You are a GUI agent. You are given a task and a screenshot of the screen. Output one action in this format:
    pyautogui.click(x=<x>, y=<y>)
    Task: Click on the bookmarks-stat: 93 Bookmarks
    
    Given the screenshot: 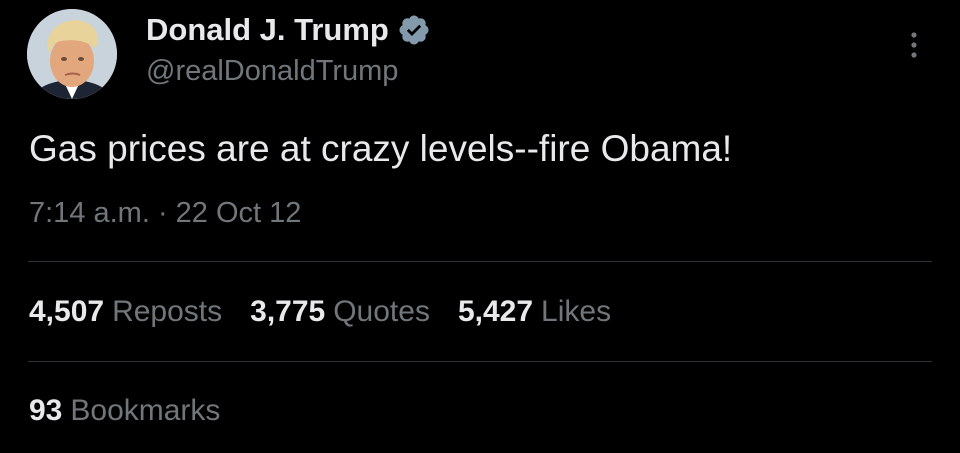 What is the action you would take?
    pyautogui.click(x=124, y=411)
    